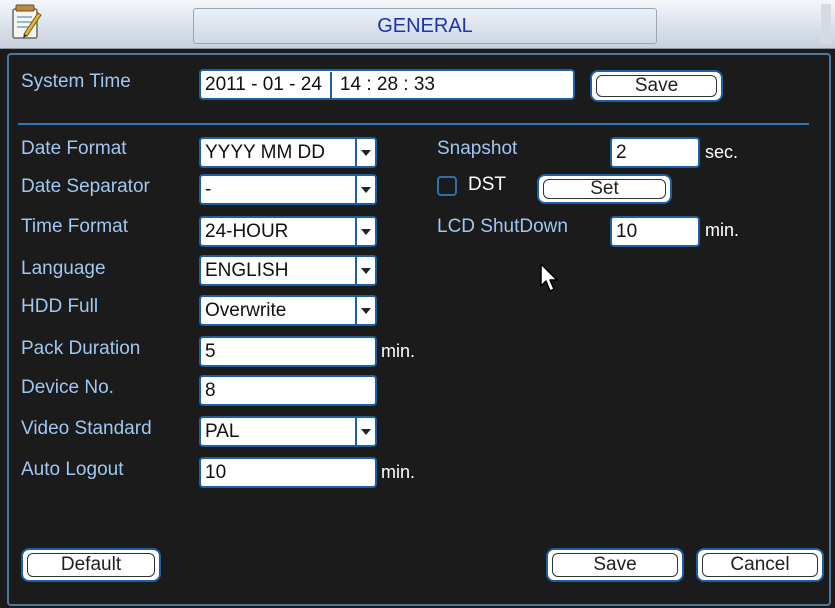 This screenshot has height=608, width=835. I want to click on pack-duration-label: Pack Duration, so click(81, 348).